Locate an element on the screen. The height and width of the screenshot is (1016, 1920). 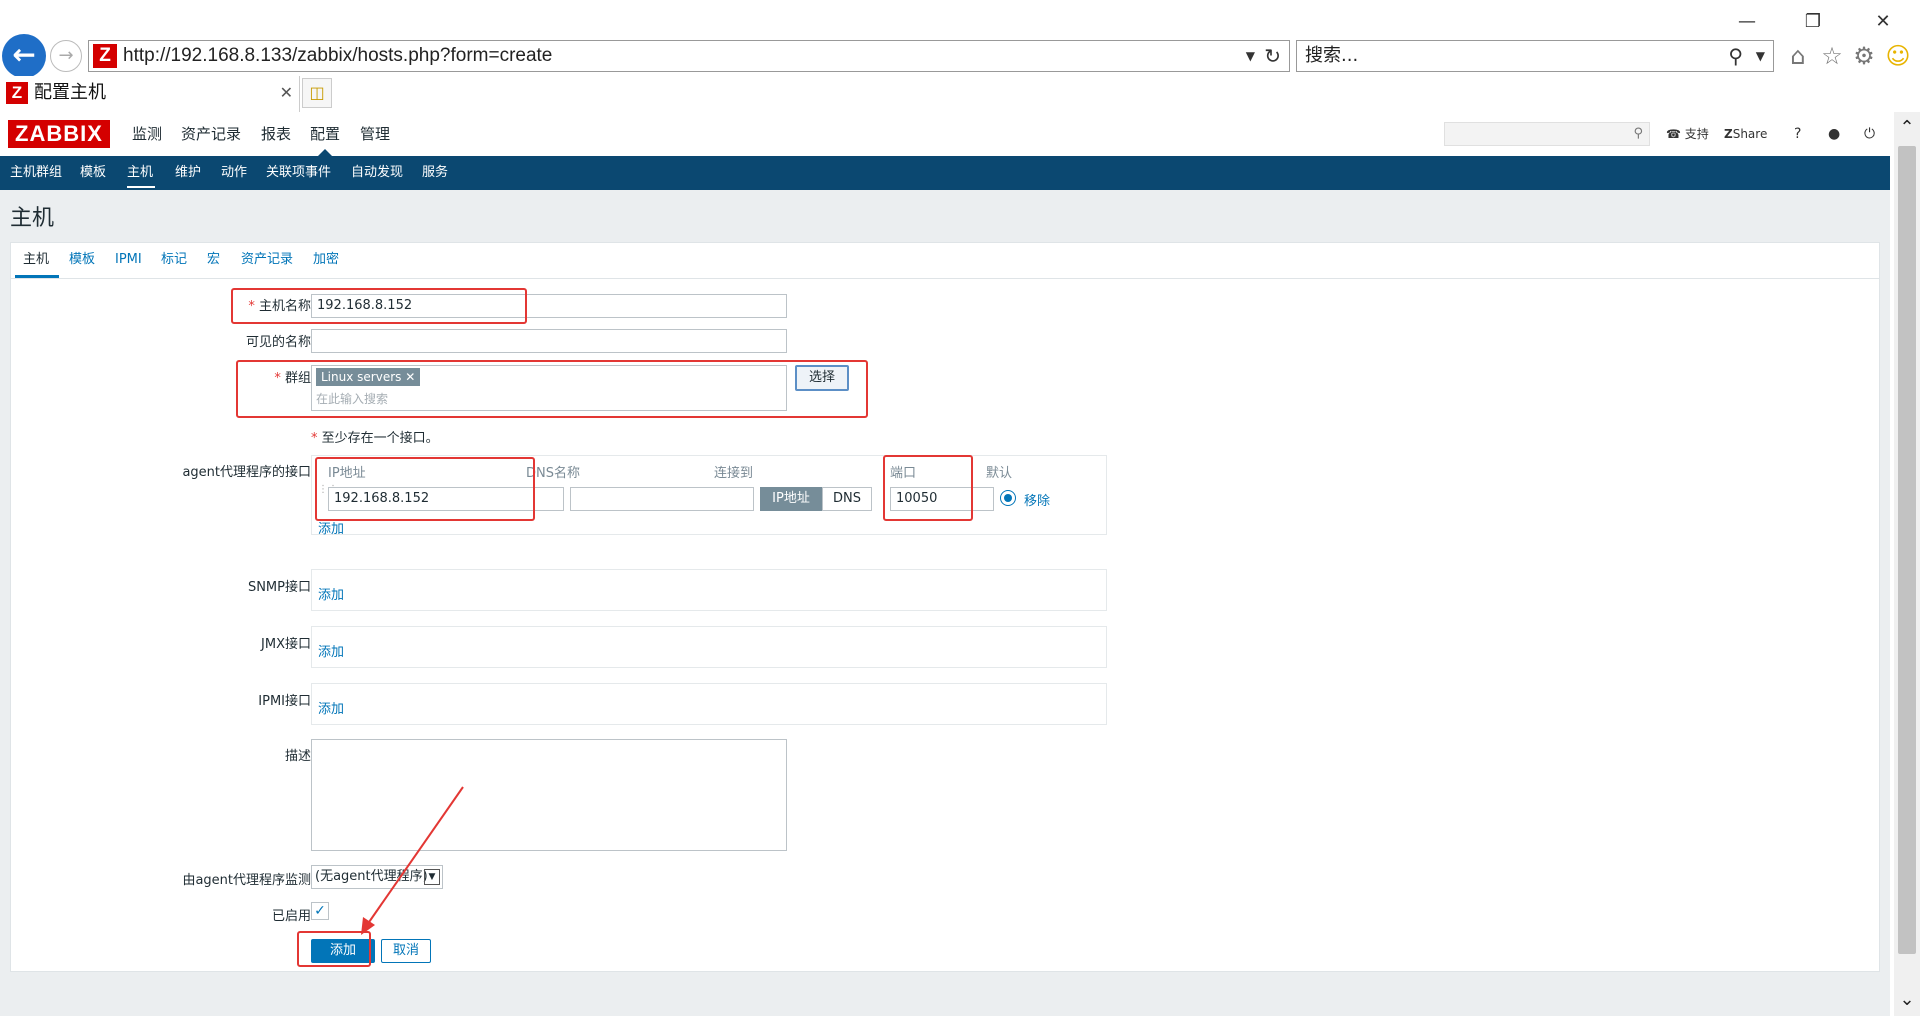
gear-icon: ⚙ is located at coordinates (1864, 56).